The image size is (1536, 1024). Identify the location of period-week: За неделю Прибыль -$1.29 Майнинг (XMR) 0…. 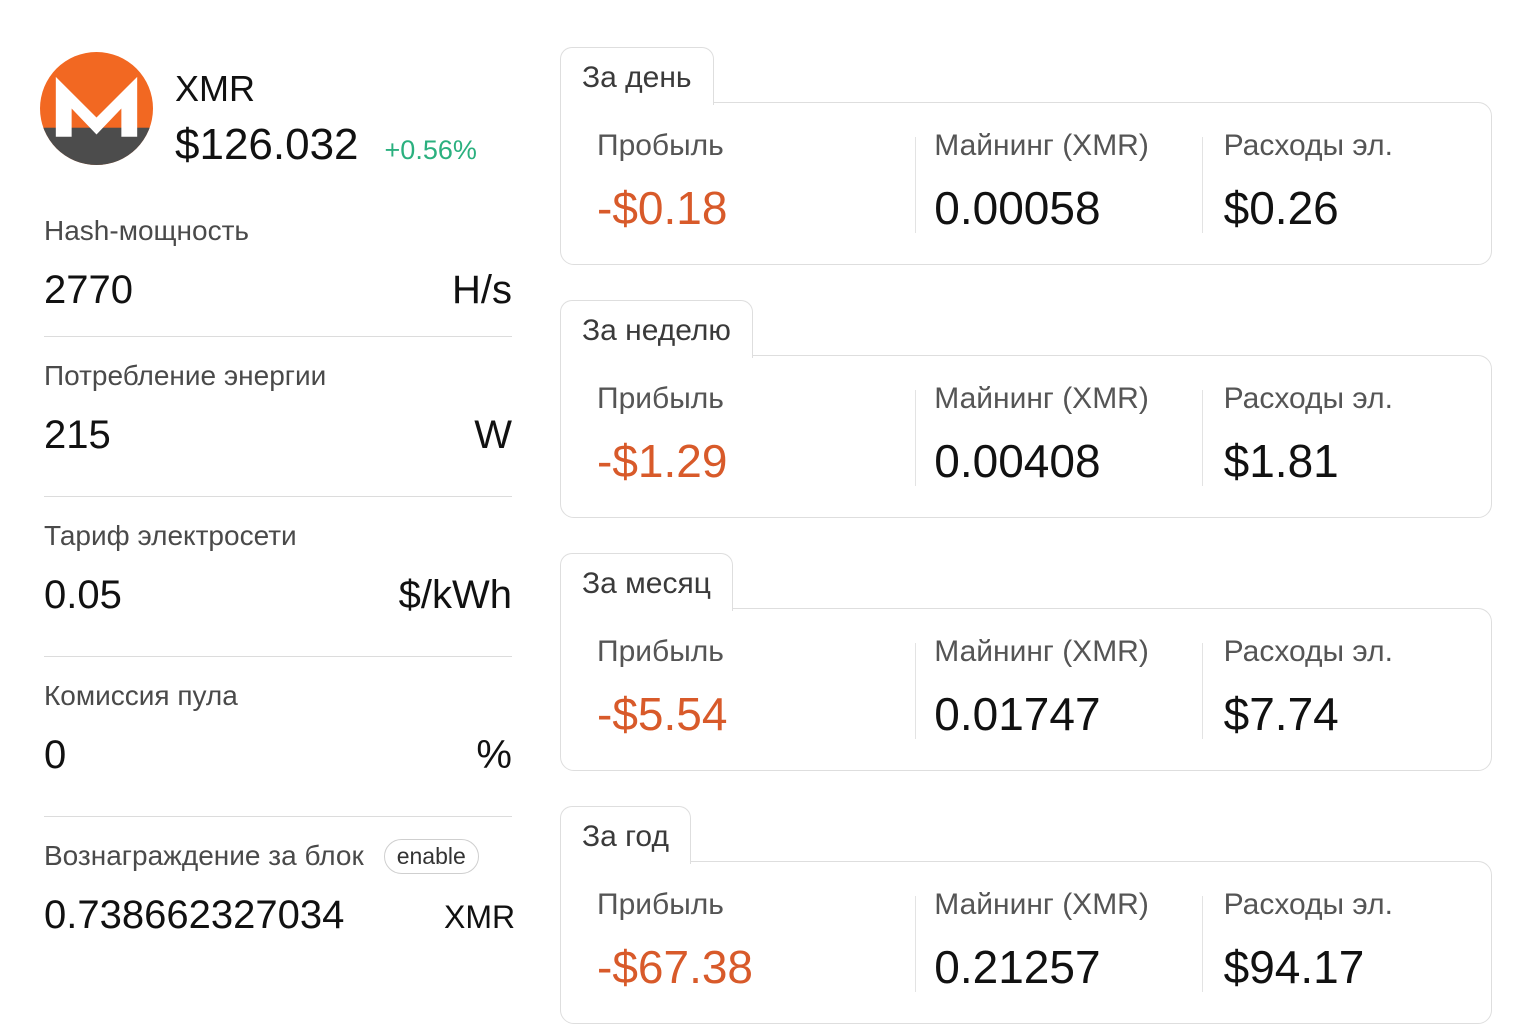
(1026, 426).